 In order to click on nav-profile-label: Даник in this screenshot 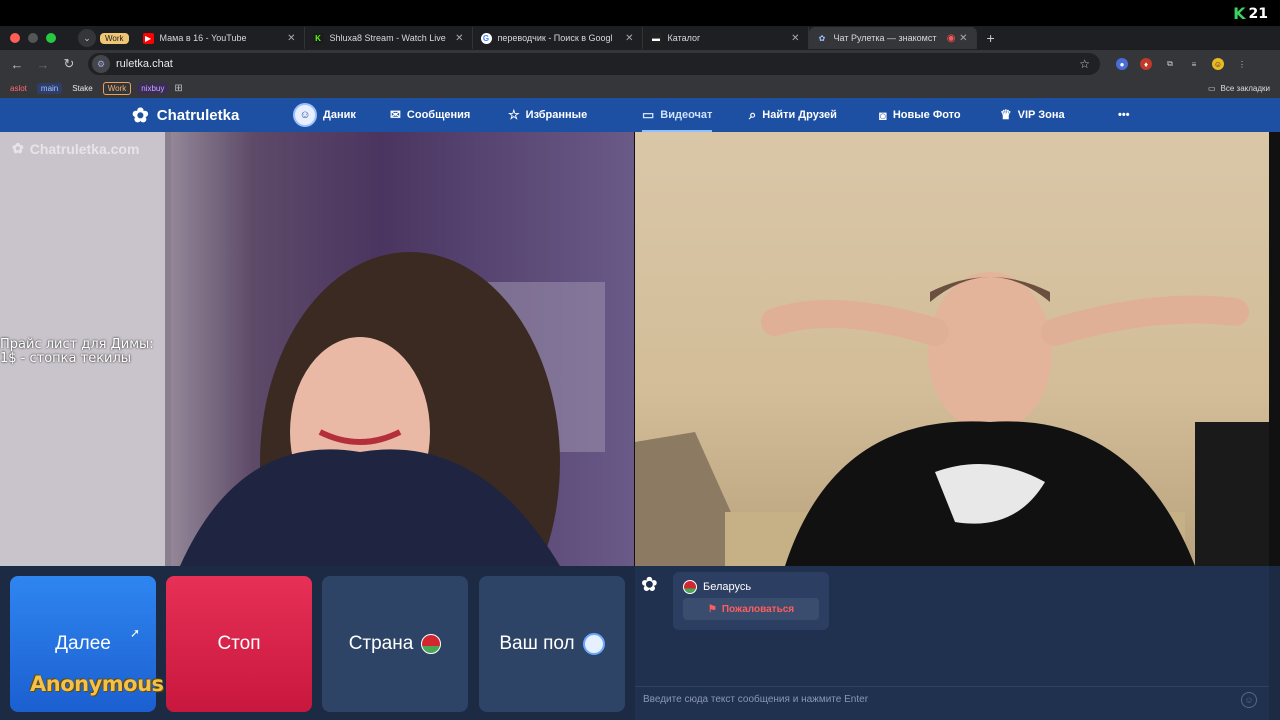, I will do `click(339, 115)`.